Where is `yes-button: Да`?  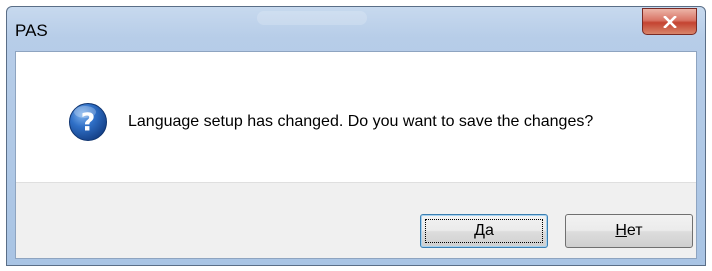
yes-button: Да is located at coordinates (484, 231).